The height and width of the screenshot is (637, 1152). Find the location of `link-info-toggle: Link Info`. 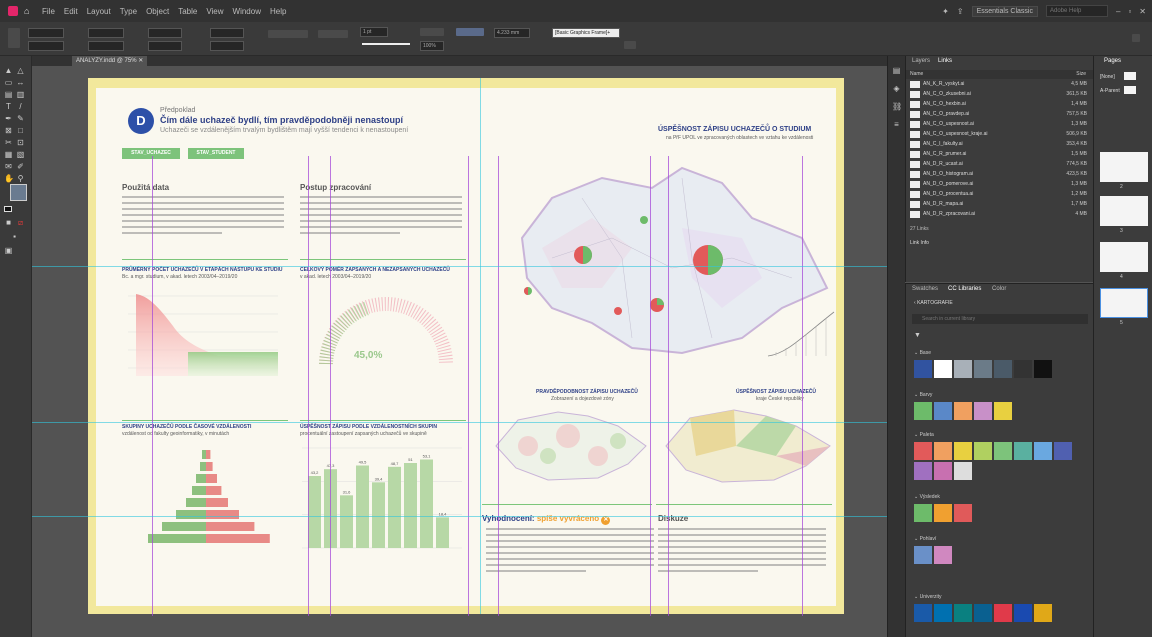

link-info-toggle: Link Info is located at coordinates (919, 243).